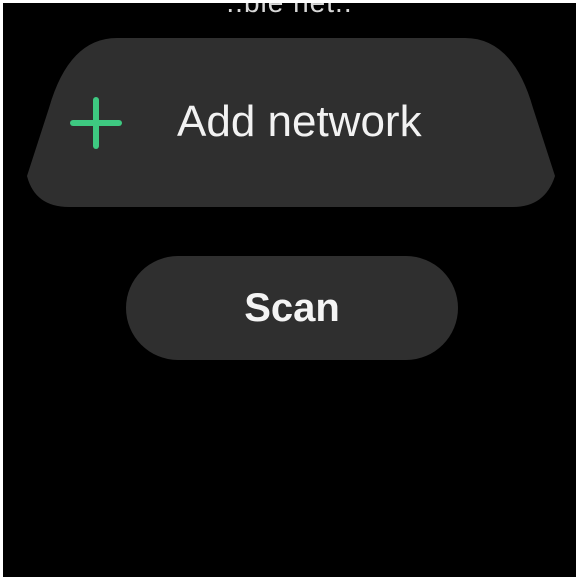 This screenshot has width=579, height=580. What do you see at coordinates (96, 123) in the screenshot?
I see `plus-icon` at bounding box center [96, 123].